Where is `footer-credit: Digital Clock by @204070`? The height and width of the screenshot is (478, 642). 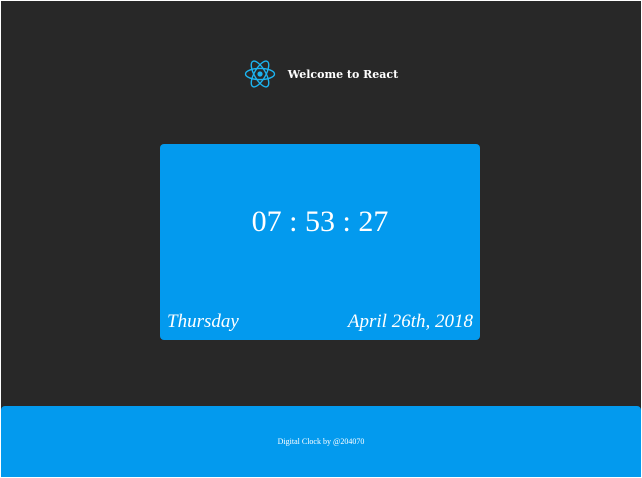
footer-credit: Digital Clock by @204070 is located at coordinates (321, 441).